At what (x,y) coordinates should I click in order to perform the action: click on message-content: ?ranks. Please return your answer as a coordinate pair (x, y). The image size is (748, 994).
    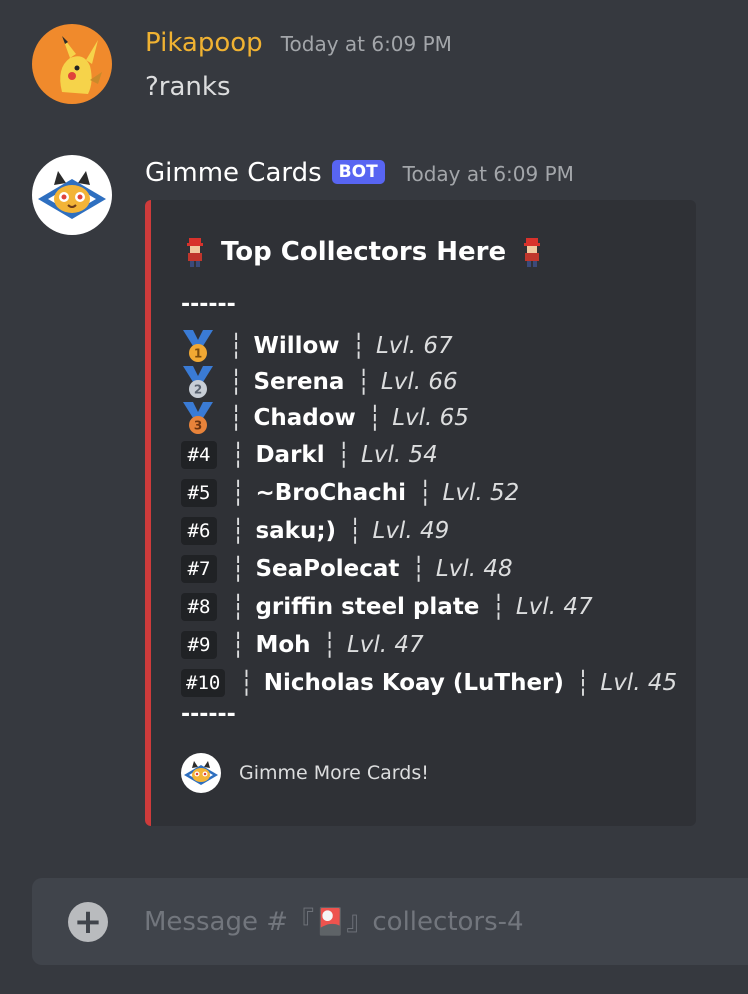
    Looking at the image, I should click on (188, 87).